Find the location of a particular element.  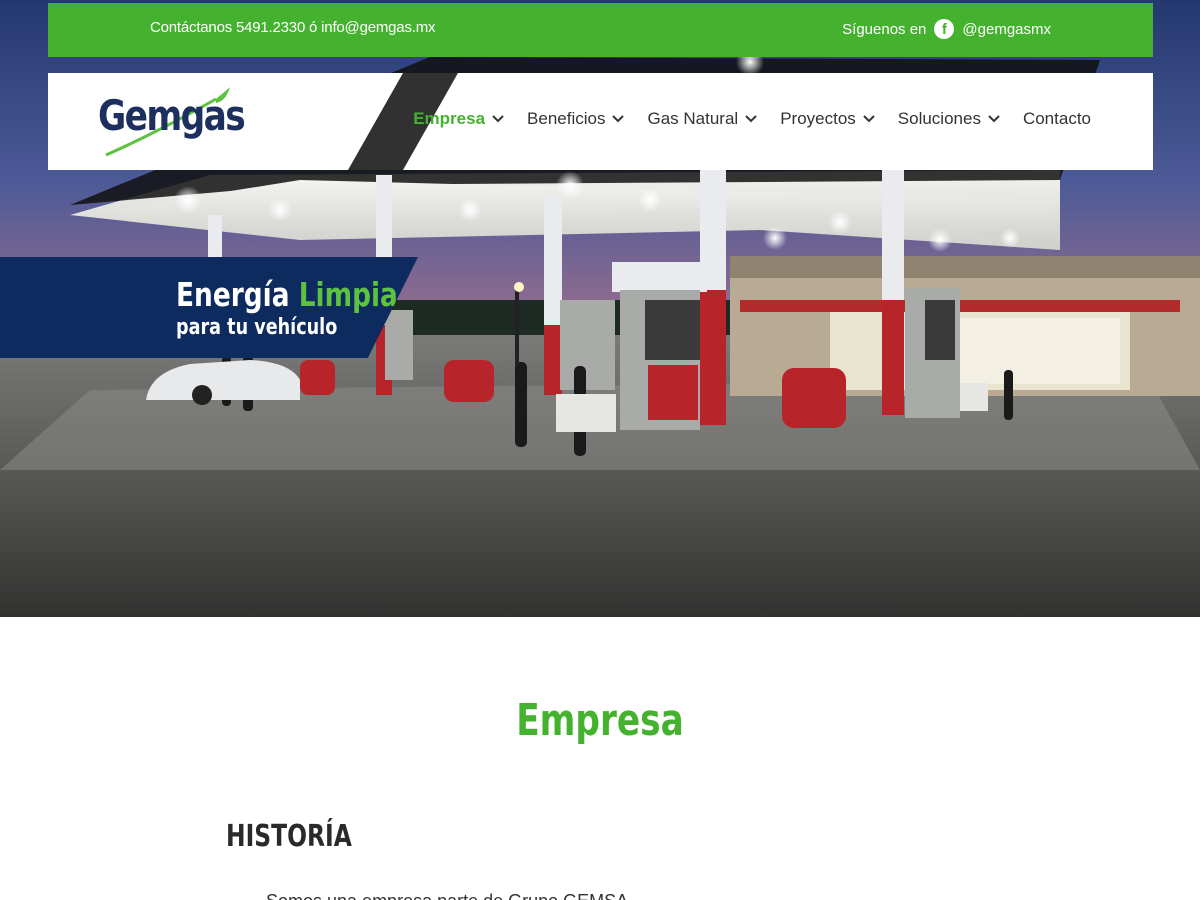

banner-headline: Energía Limpia is located at coordinates (287, 294).